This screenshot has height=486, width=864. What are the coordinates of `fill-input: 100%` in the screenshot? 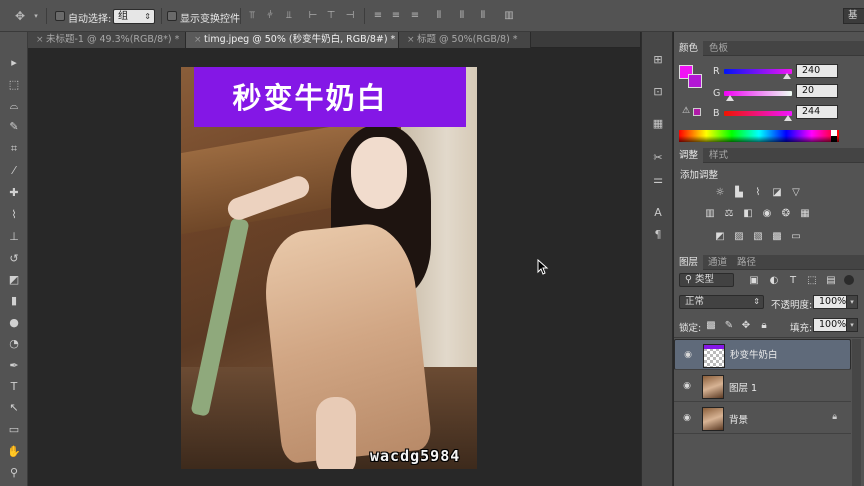 It's located at (830, 325).